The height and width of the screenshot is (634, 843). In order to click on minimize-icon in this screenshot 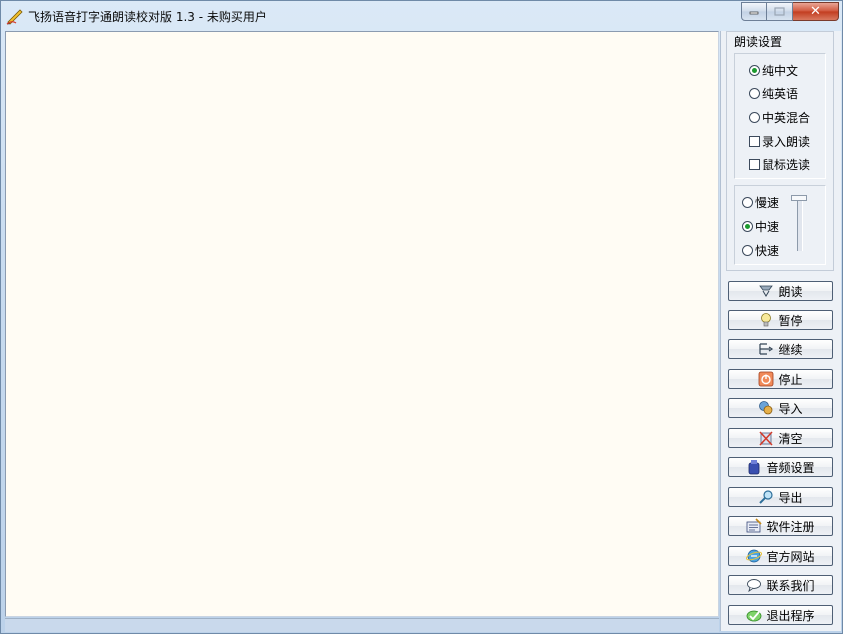, I will do `click(754, 12)`.